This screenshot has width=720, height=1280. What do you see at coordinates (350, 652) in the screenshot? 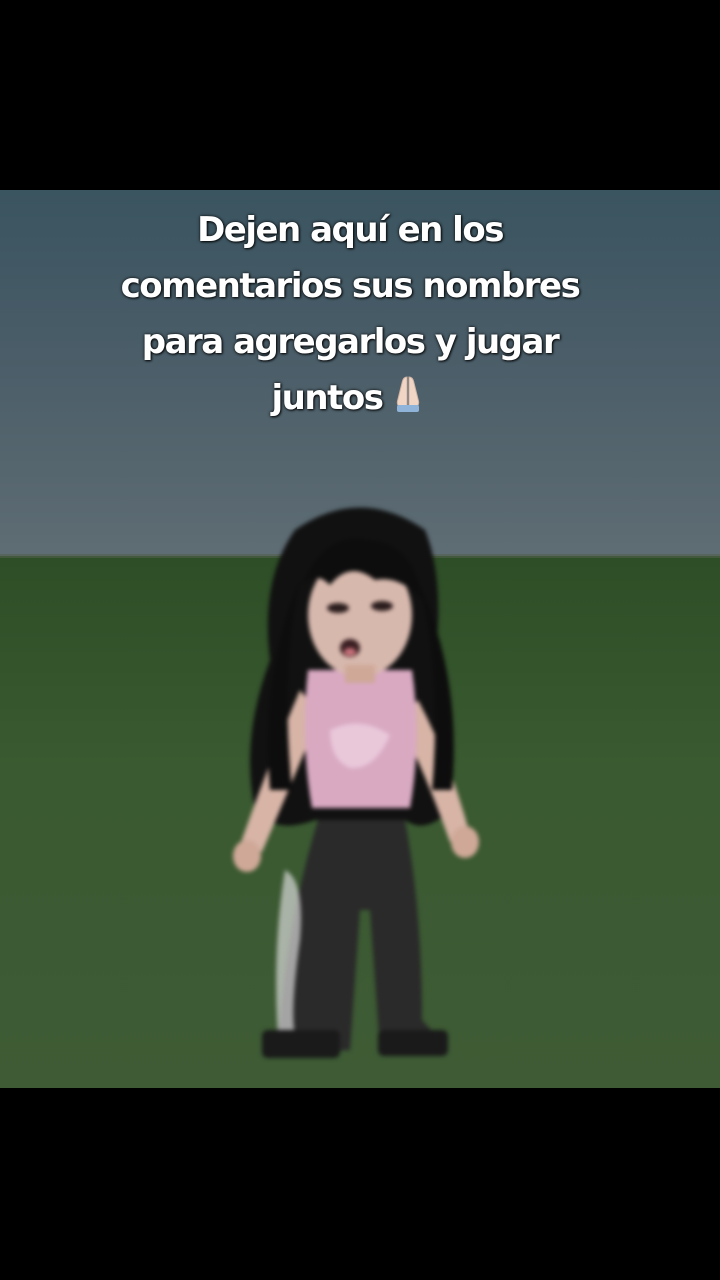
I see `avatar-tongue` at bounding box center [350, 652].